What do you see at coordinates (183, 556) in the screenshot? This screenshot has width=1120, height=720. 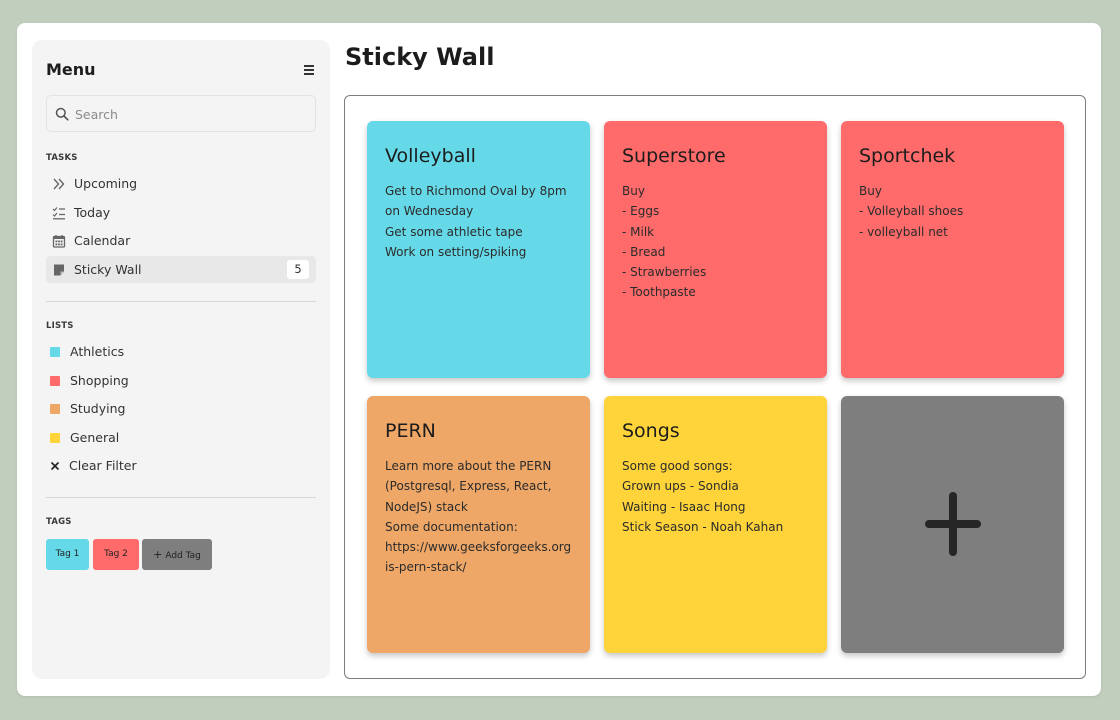 I see `add-tag-label: Add Tag` at bounding box center [183, 556].